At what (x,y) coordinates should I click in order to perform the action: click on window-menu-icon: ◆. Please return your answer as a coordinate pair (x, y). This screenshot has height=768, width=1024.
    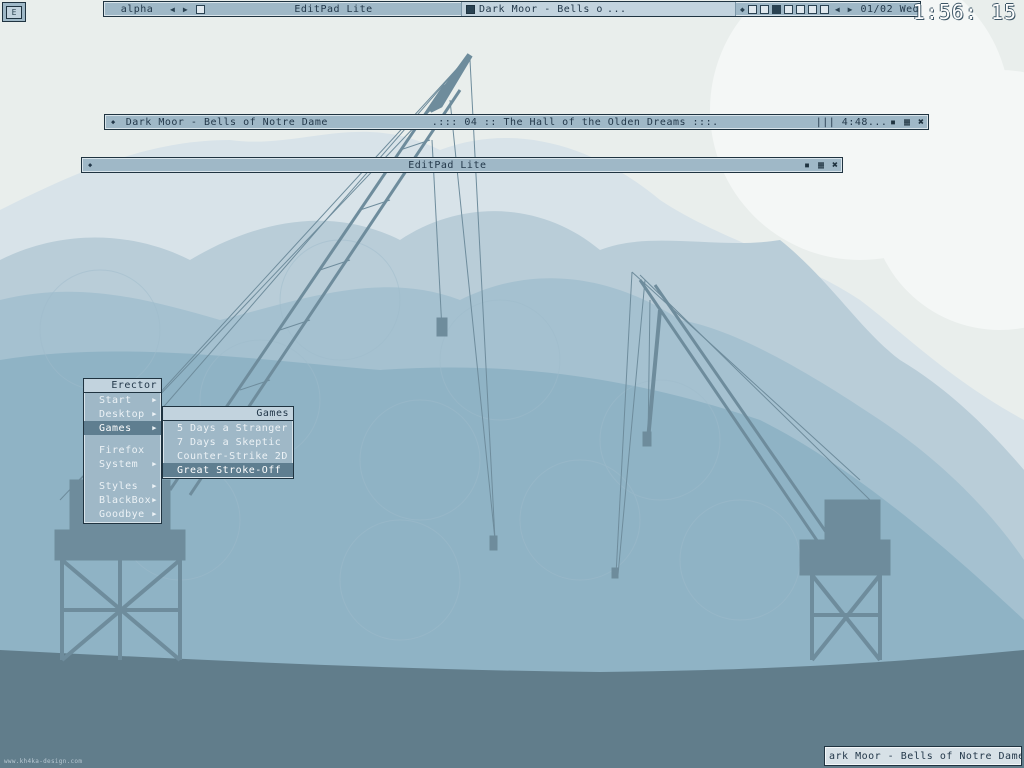
    Looking at the image, I should click on (113, 122).